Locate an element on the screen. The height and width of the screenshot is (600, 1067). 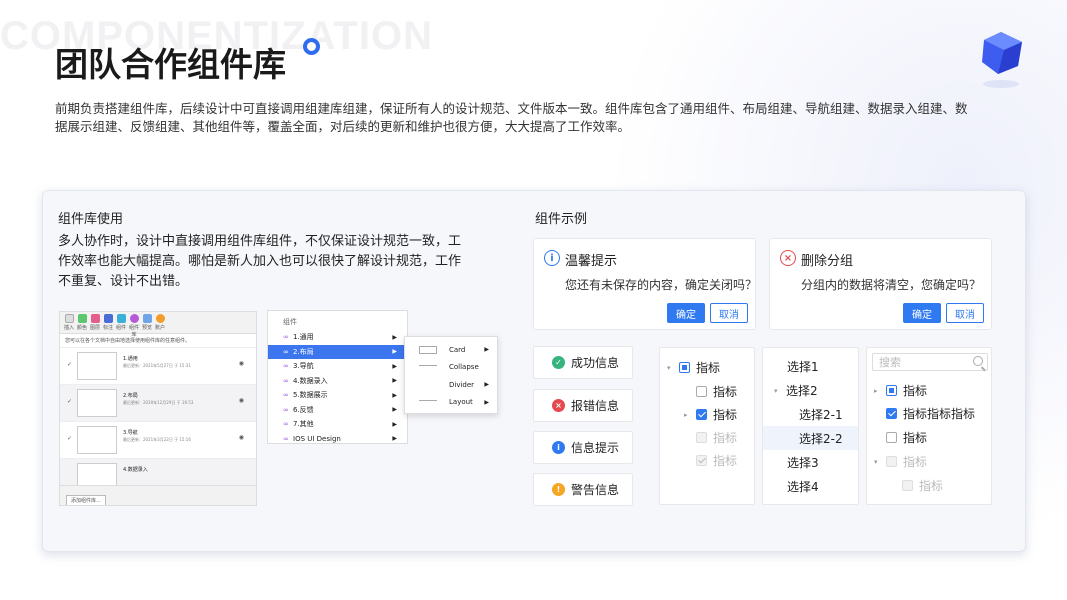
tool-label: 插入 is located at coordinates (69, 328).